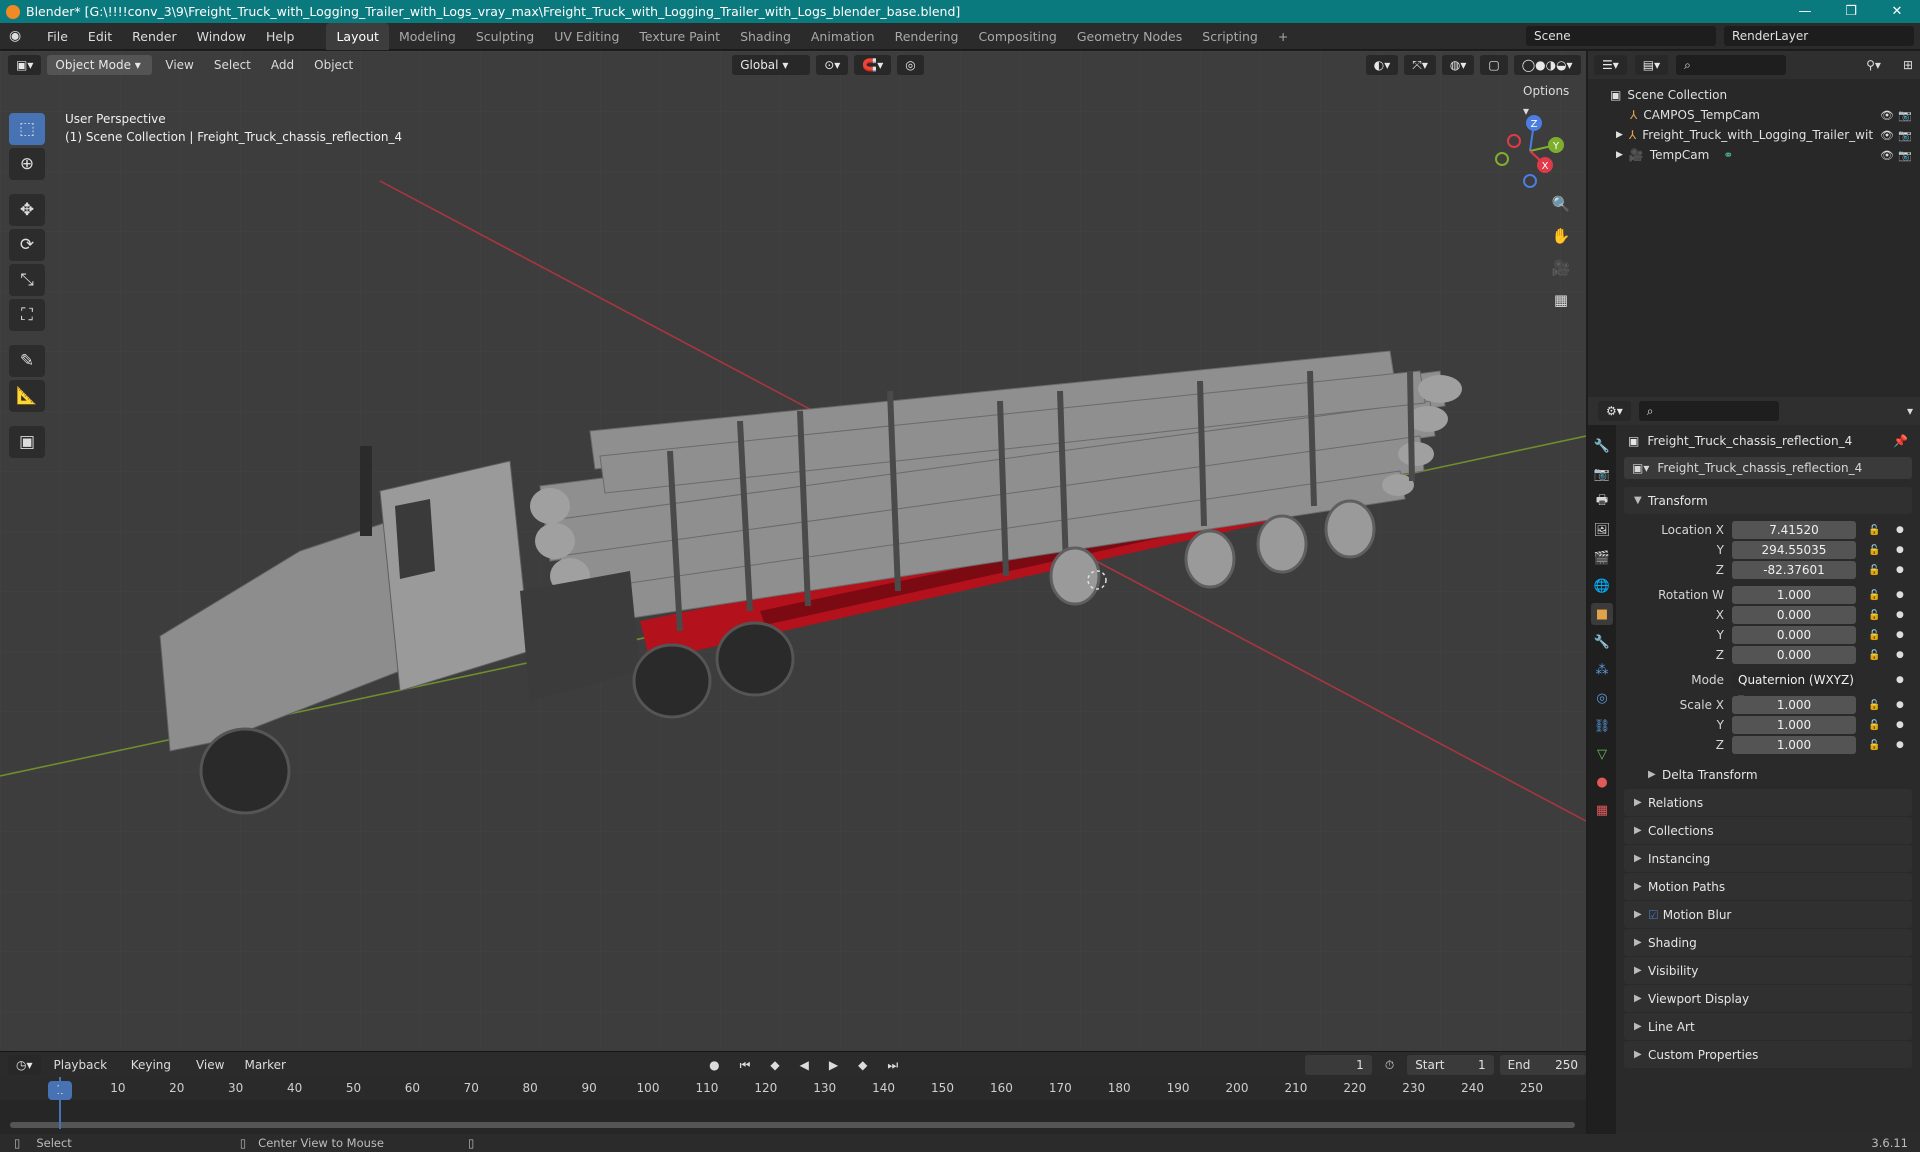 Image resolution: width=1920 pixels, height=1152 pixels. Describe the element at coordinates (27, 396) in the screenshot. I see `measure-tool-icon: 📐` at that location.